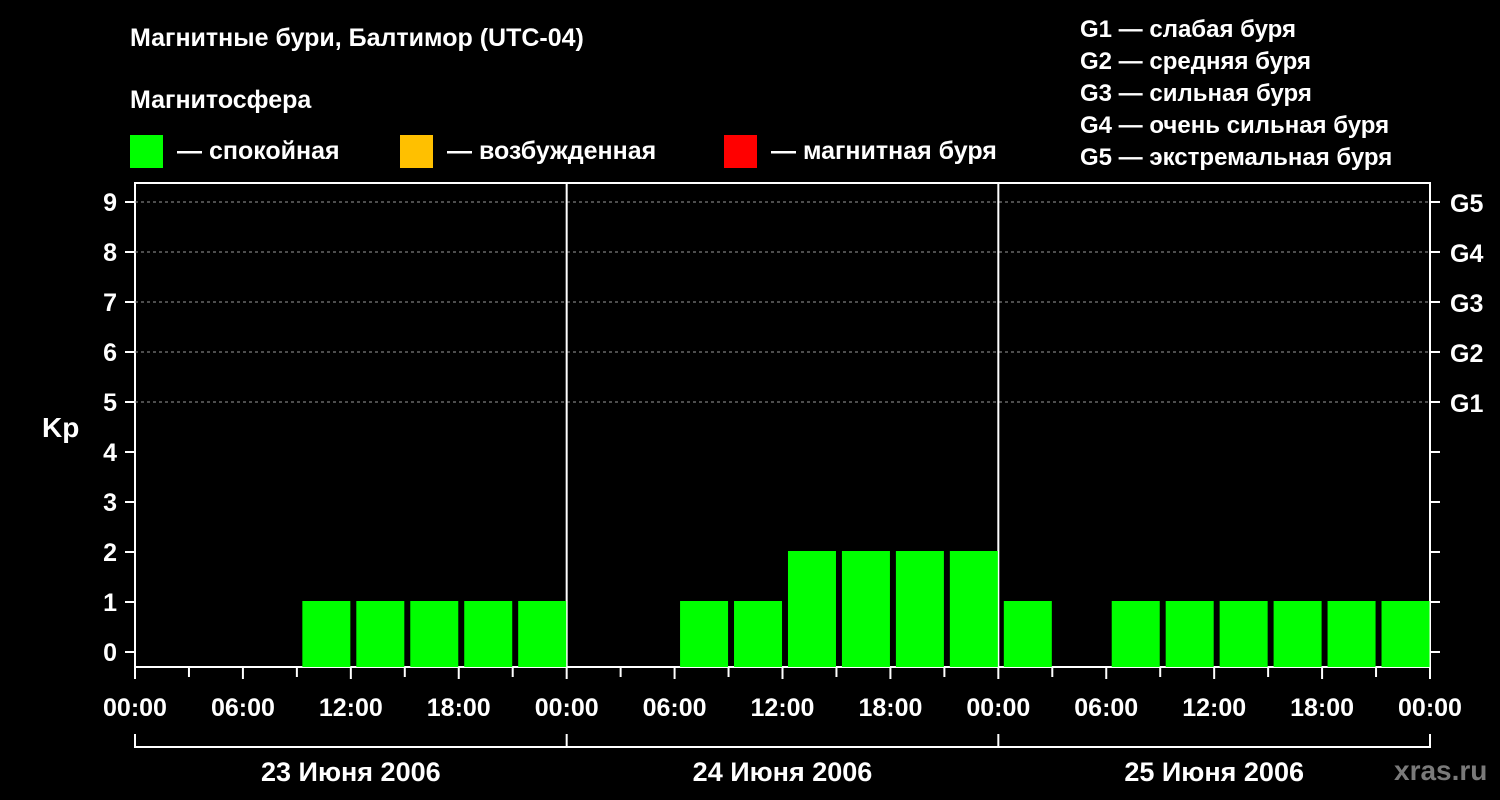 This screenshot has width=1500, height=800. Describe the element at coordinates (110, 603) in the screenshot. I see `y-tick-label: 1` at that location.